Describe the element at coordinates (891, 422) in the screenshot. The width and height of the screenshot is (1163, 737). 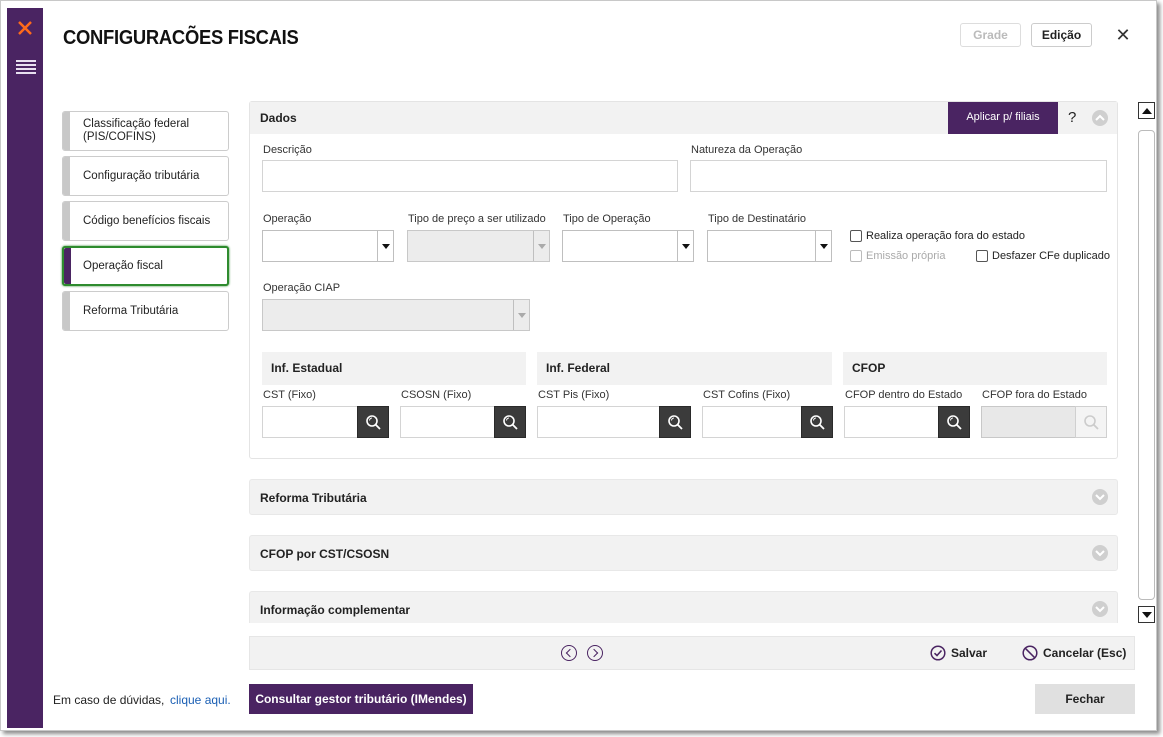
I see `cfop-dentro-input` at that location.